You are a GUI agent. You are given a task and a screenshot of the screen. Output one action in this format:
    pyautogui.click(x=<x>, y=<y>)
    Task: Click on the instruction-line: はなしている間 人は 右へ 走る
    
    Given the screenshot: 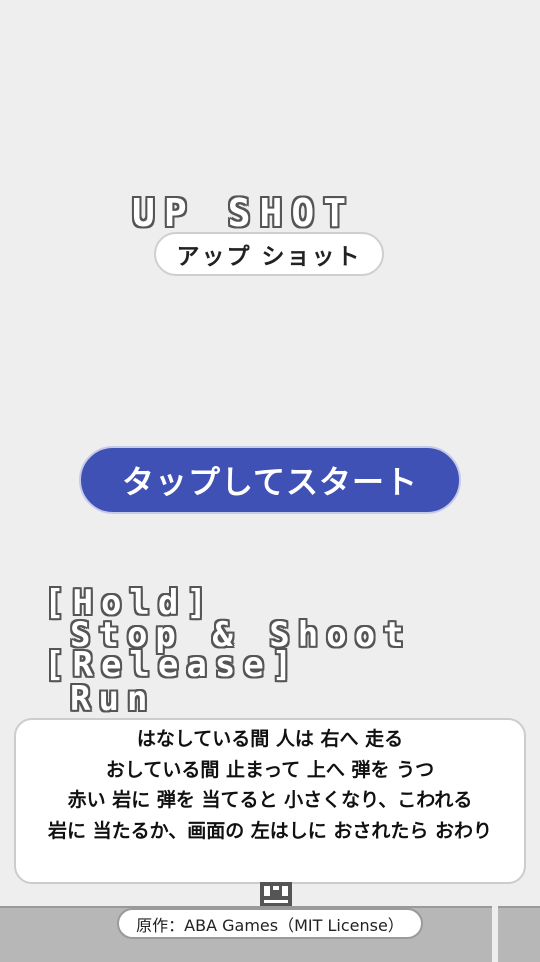 What is the action you would take?
    pyautogui.click(x=270, y=739)
    